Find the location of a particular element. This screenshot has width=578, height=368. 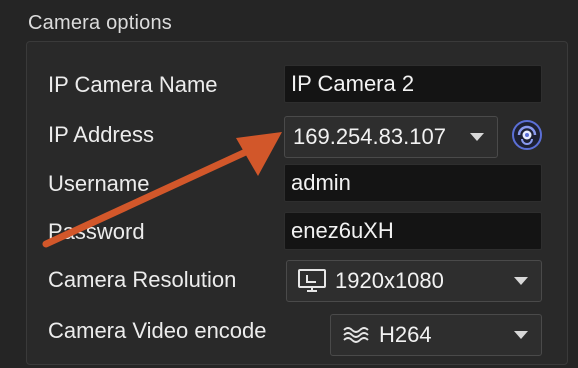

username-label: Username is located at coordinates (99, 183).